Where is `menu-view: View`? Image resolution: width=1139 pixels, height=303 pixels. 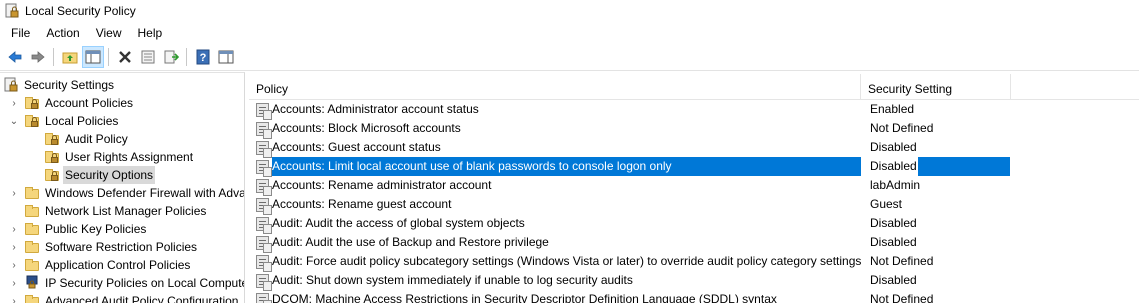
menu-view: View is located at coordinates (109, 33).